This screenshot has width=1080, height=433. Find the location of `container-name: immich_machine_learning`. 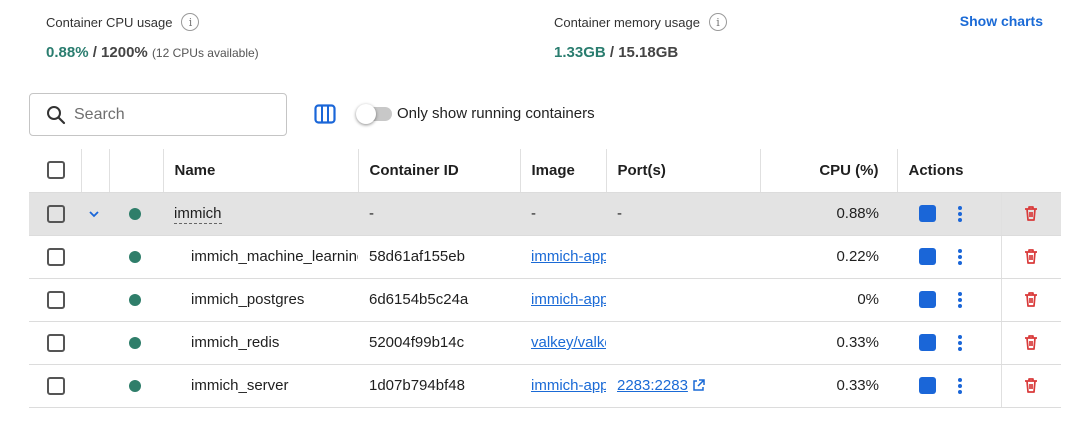

container-name: immich_machine_learning is located at coordinates (260, 257).